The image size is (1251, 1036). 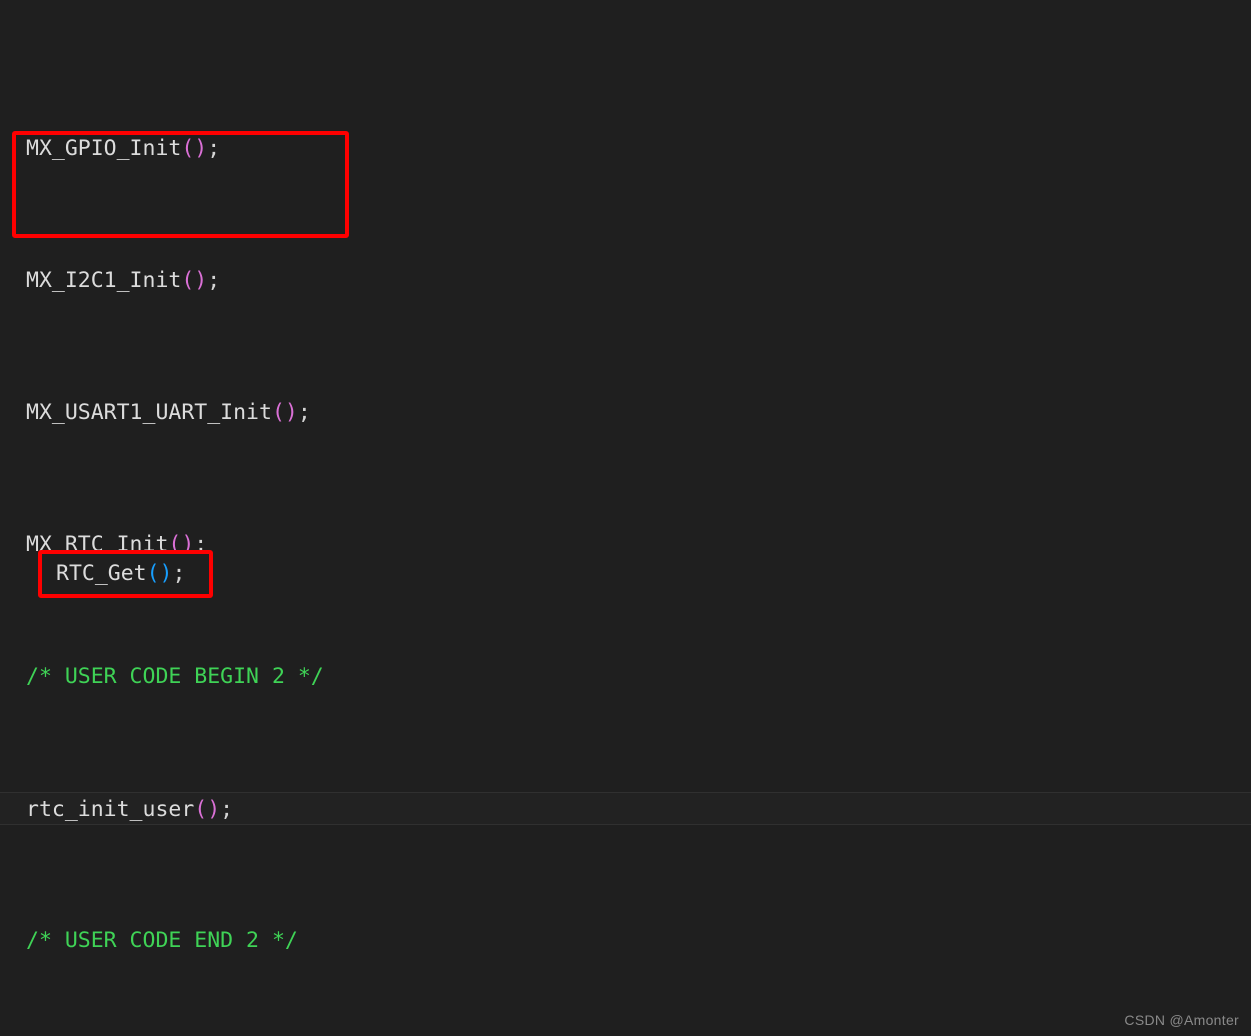 What do you see at coordinates (625, 940) in the screenshot?
I see `code-line-comment: /* USER CODE END 2 */` at bounding box center [625, 940].